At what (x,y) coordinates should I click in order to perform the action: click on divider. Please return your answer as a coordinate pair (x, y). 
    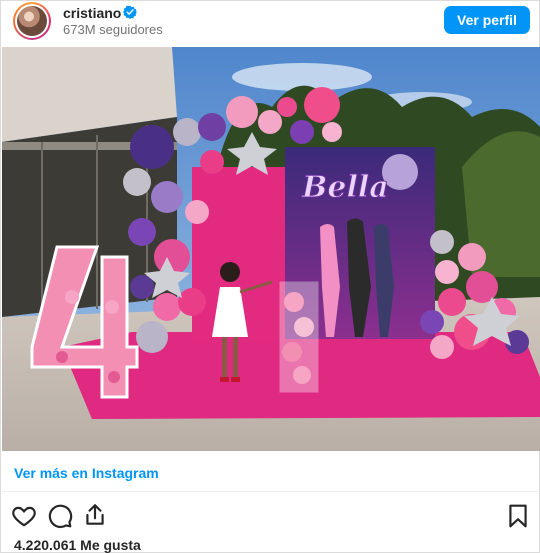
    Looking at the image, I should click on (271, 491).